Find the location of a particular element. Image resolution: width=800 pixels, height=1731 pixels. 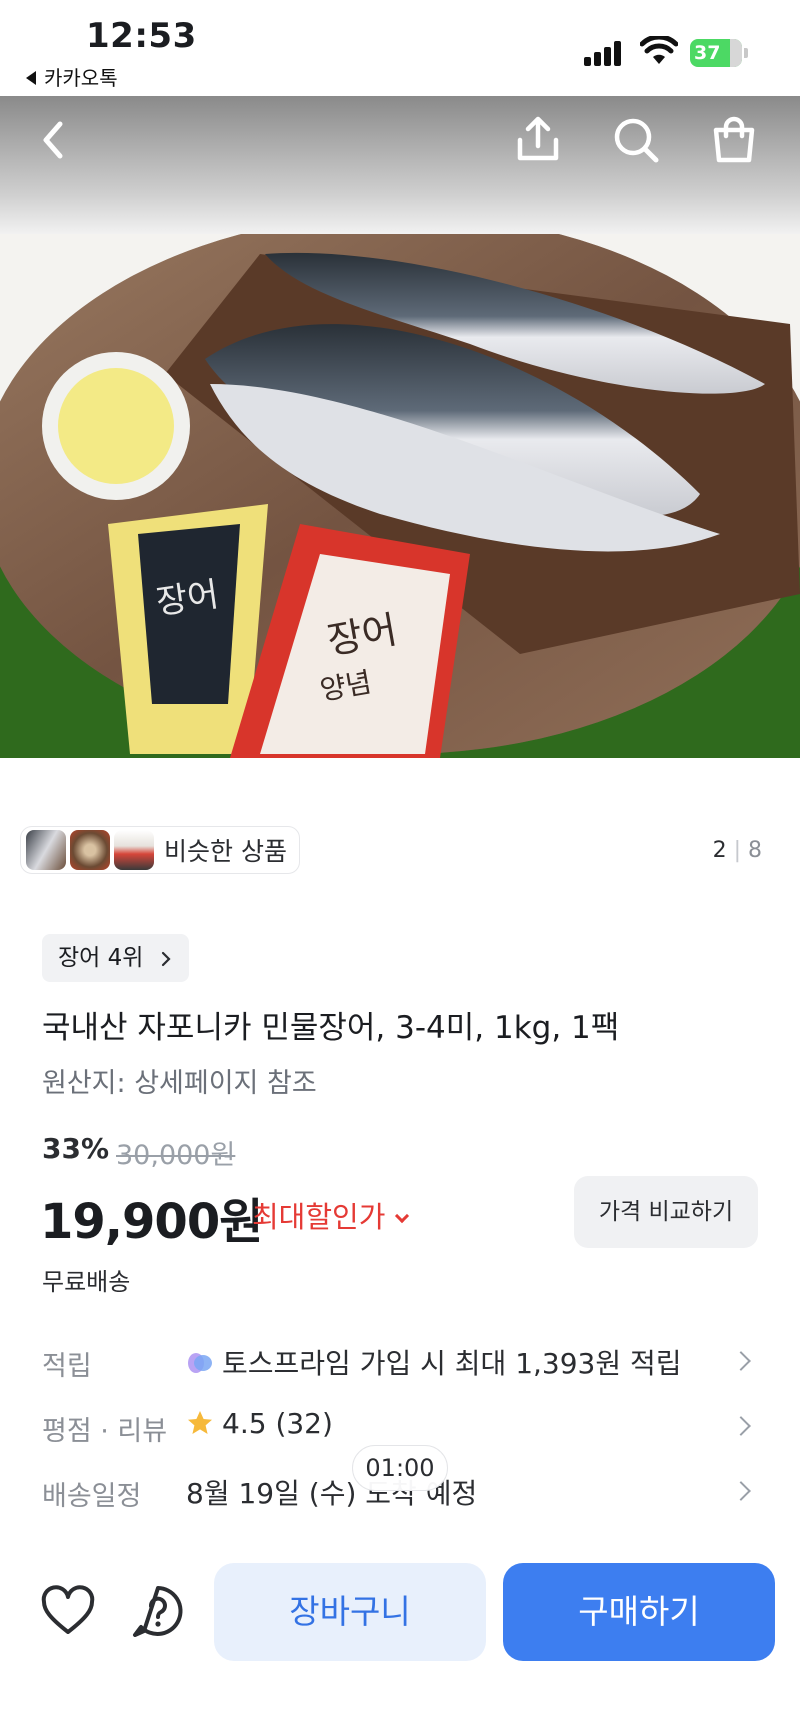

status-time: 12:53 is located at coordinates (141, 36).